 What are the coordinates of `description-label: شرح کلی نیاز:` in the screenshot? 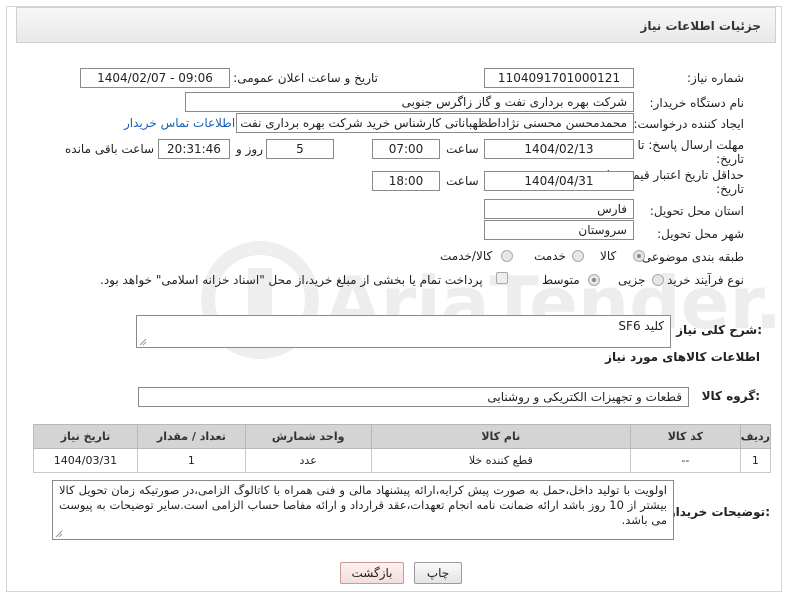 It's located at (719, 330).